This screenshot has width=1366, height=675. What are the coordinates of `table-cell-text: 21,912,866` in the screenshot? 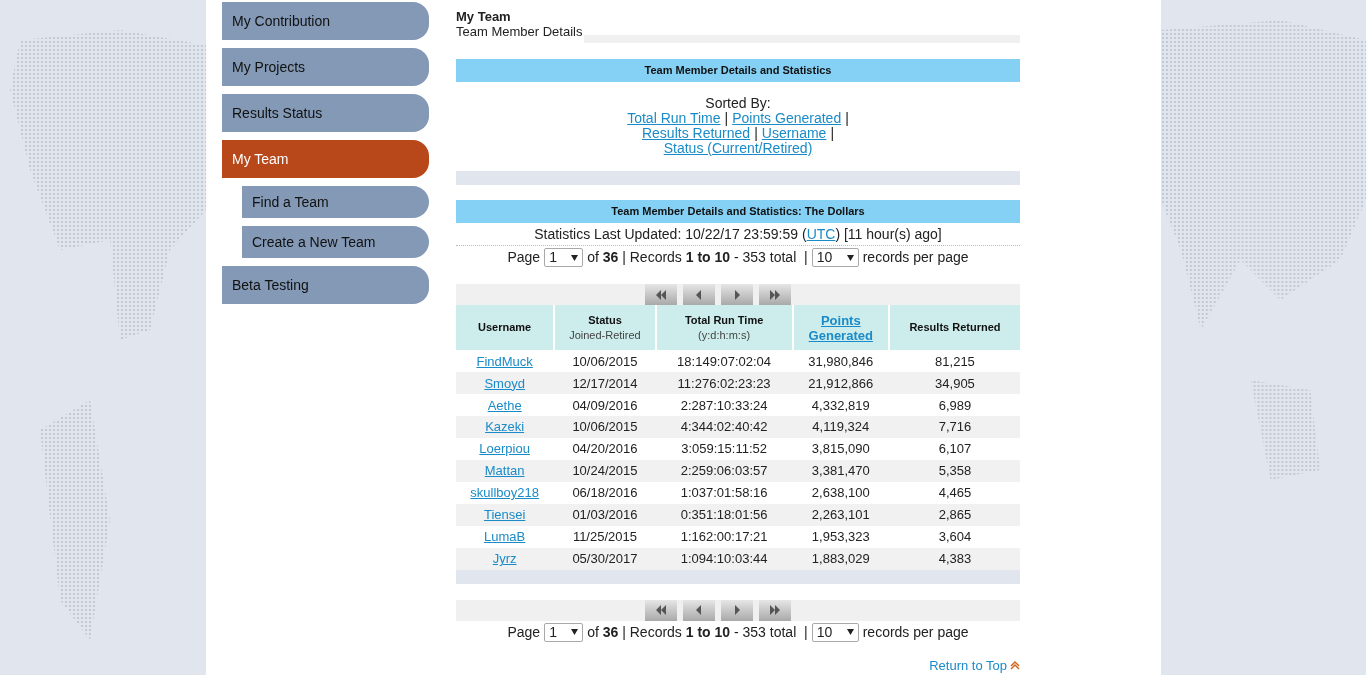 It's located at (841, 383).